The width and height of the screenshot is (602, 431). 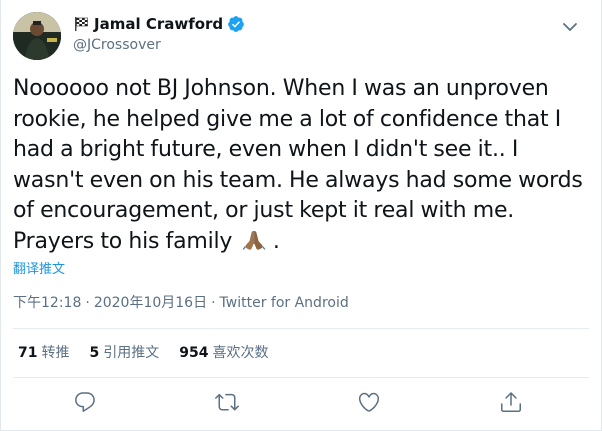 What do you see at coordinates (150, 303) in the screenshot?
I see `tweet-date: 2020年10月16日` at bounding box center [150, 303].